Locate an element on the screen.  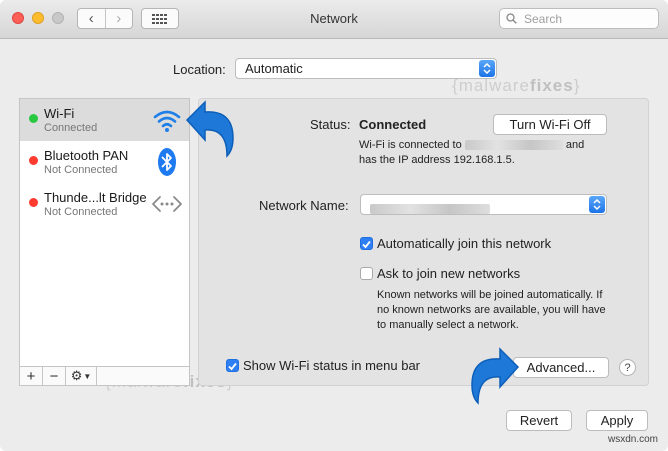
apply-button: Apply is located at coordinates (617, 420).